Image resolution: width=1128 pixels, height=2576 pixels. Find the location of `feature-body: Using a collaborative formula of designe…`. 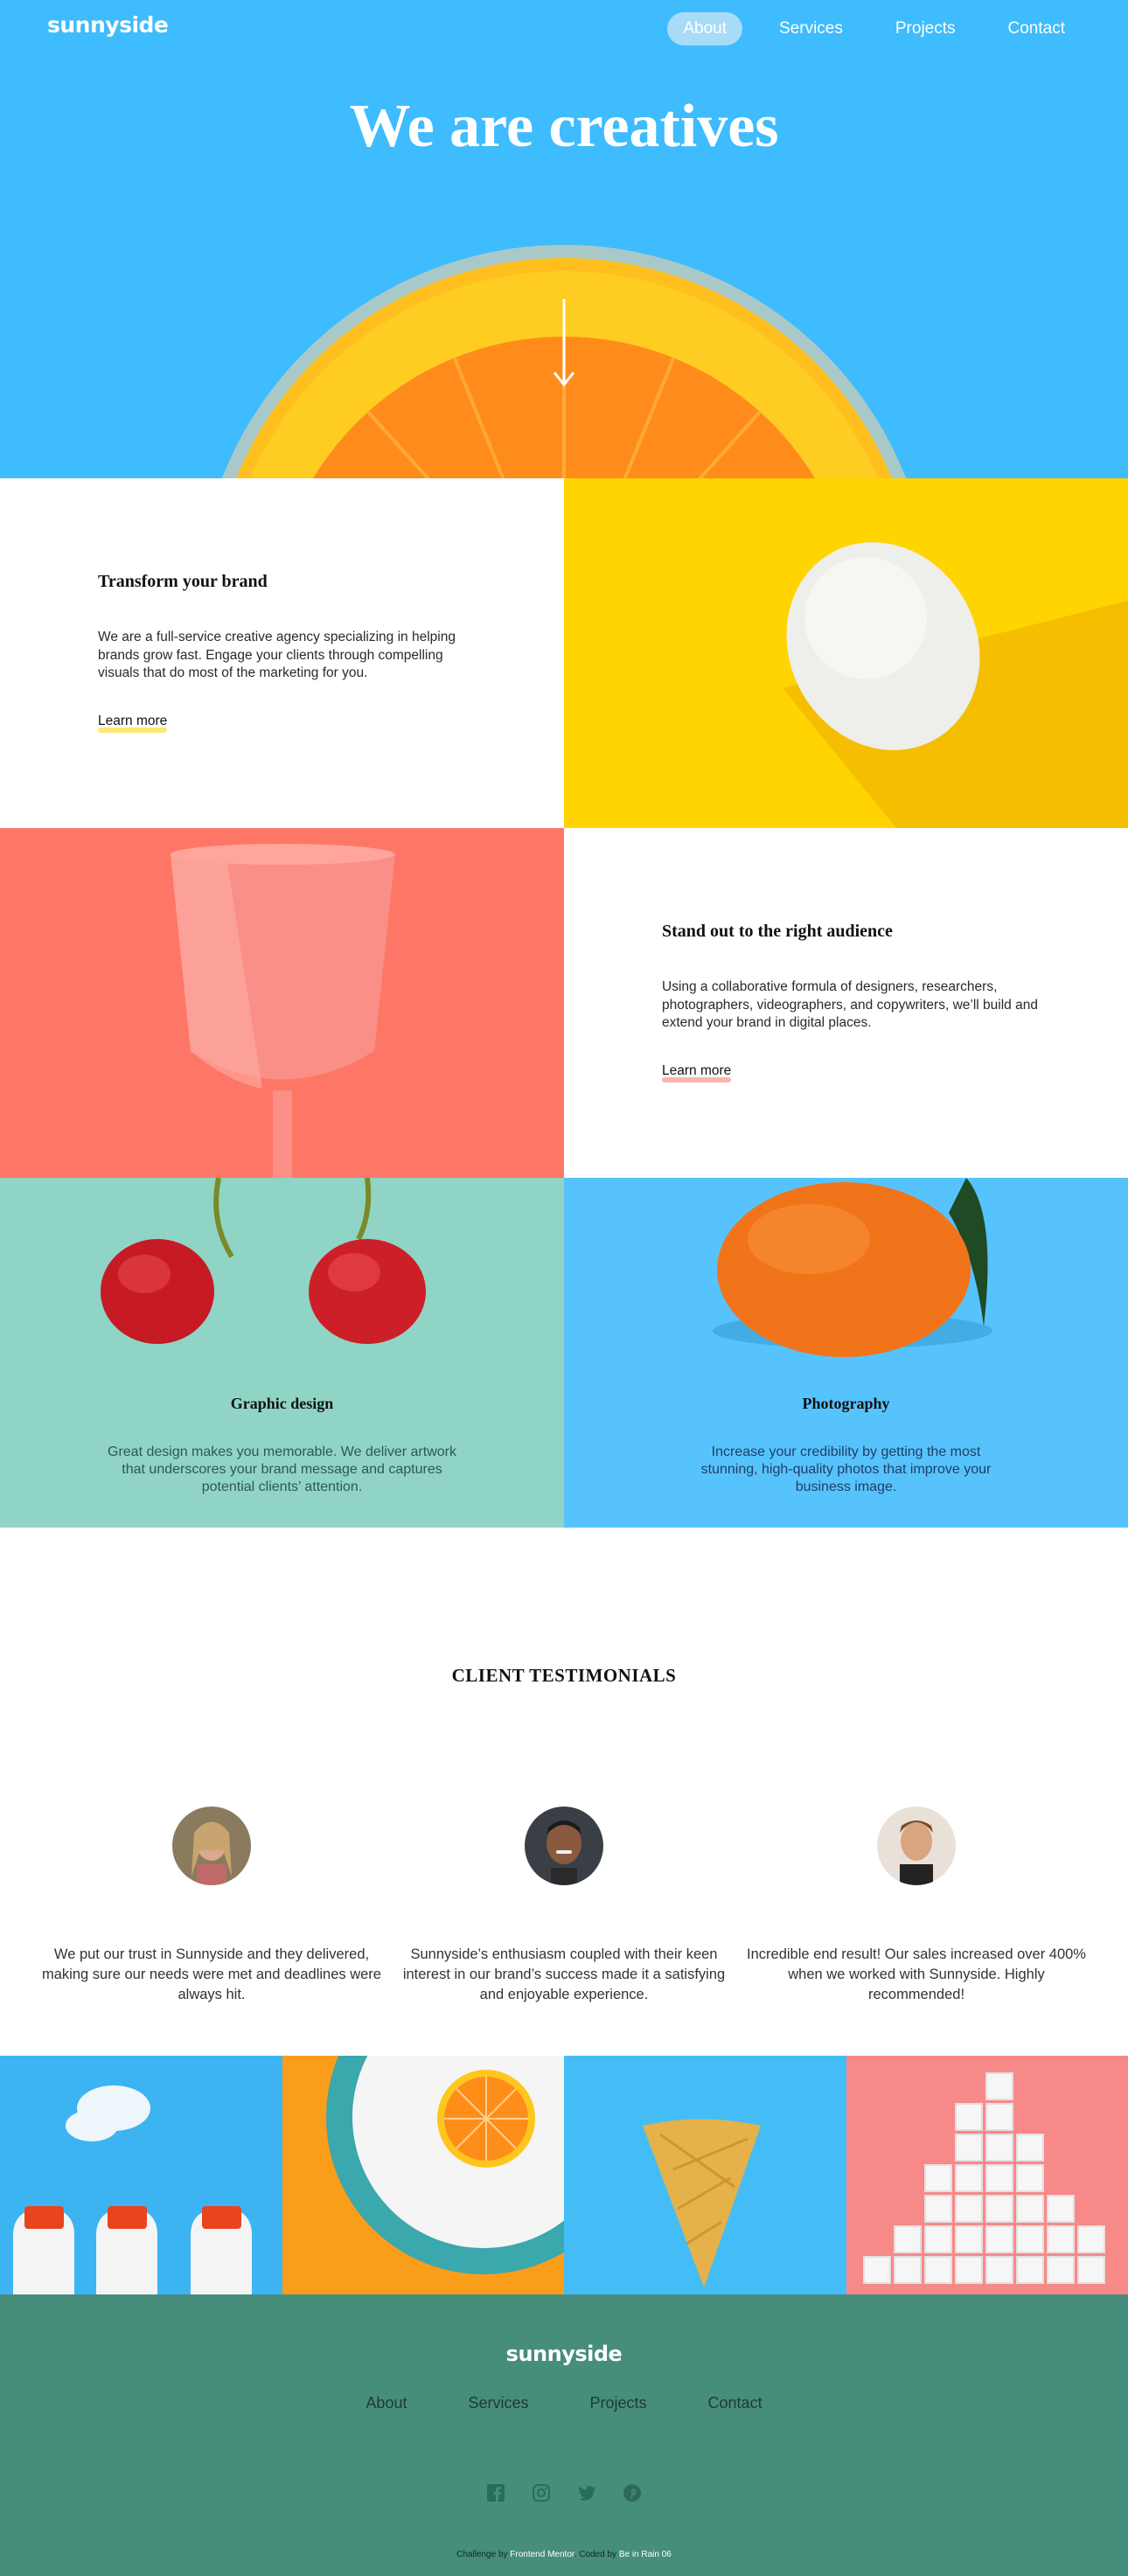

feature-body: Using a collaborative formula of designe… is located at coordinates (850, 1004).